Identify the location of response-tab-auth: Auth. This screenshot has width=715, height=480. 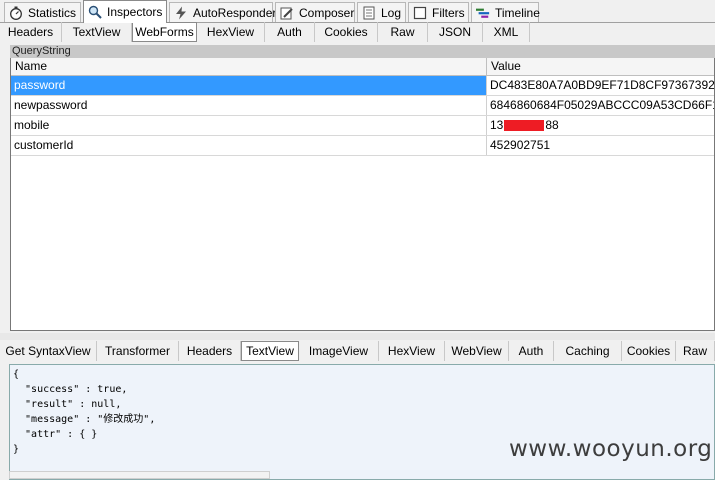
(531, 351).